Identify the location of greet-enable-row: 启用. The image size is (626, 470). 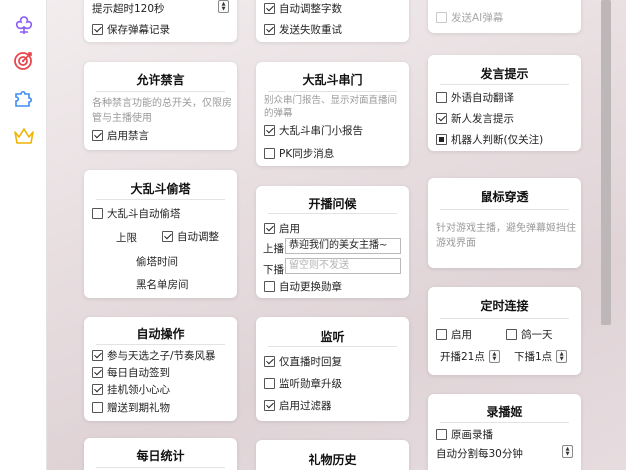
(282, 228).